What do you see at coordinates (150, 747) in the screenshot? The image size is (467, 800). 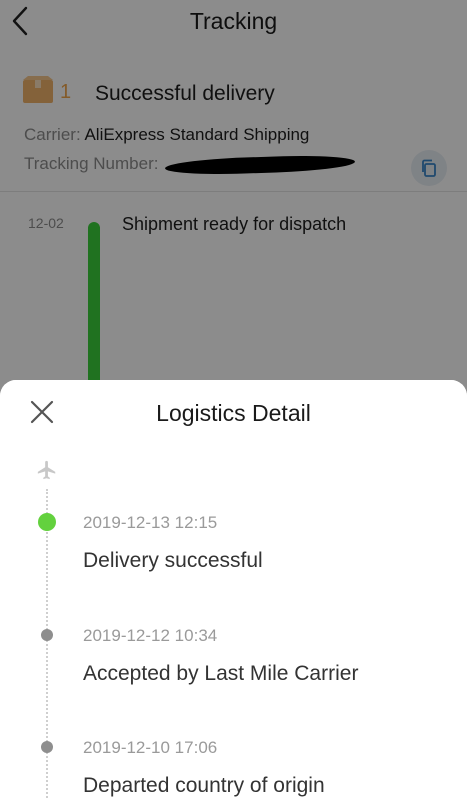 I see `log-time: 2019-12-10 17:06` at bounding box center [150, 747].